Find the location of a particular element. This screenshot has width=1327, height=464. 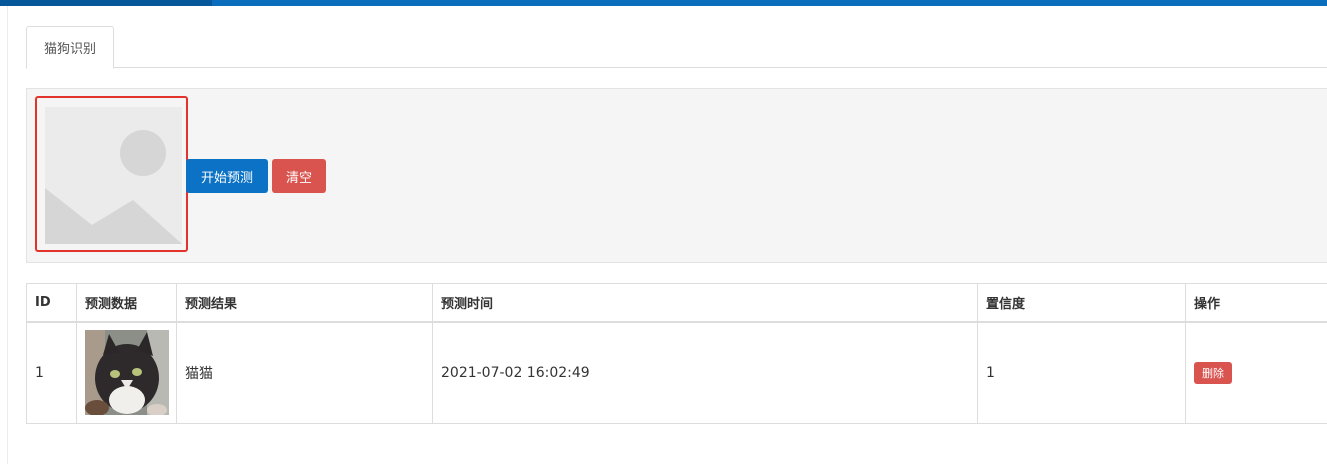

tab-bar: 猫狗识别 is located at coordinates (676, 47).